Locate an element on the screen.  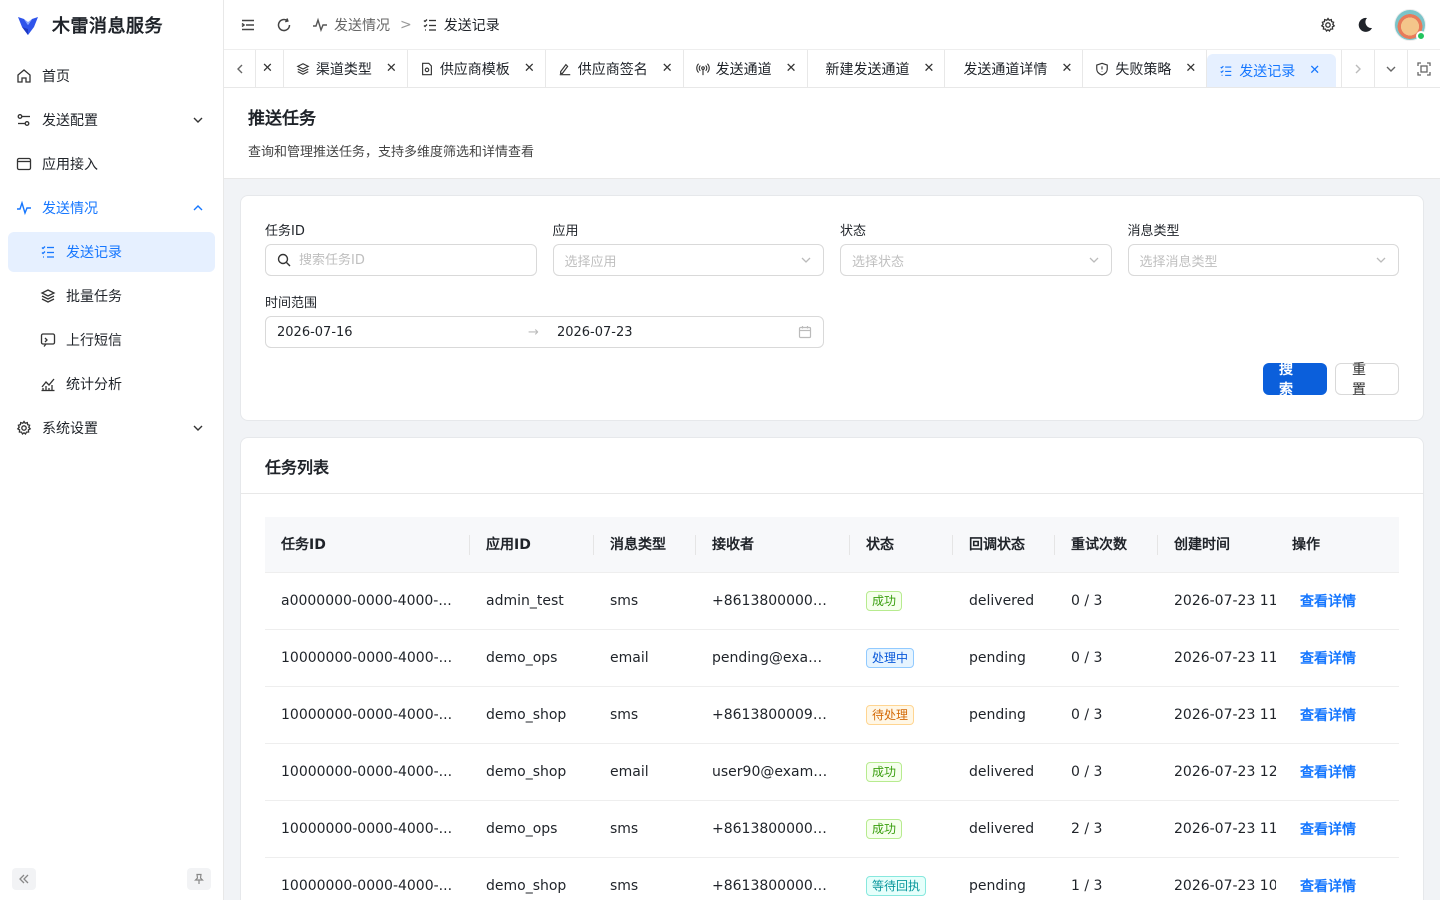
refresh-icon is located at coordinates (284, 25).